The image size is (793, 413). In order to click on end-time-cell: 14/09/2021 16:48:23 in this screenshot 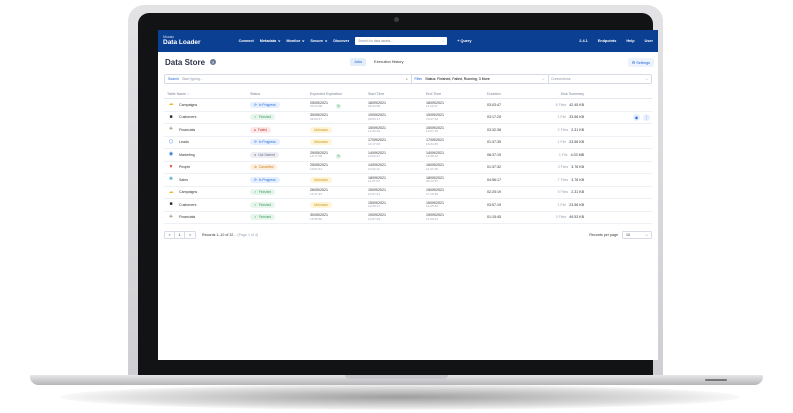, I will do `click(456, 155)`.